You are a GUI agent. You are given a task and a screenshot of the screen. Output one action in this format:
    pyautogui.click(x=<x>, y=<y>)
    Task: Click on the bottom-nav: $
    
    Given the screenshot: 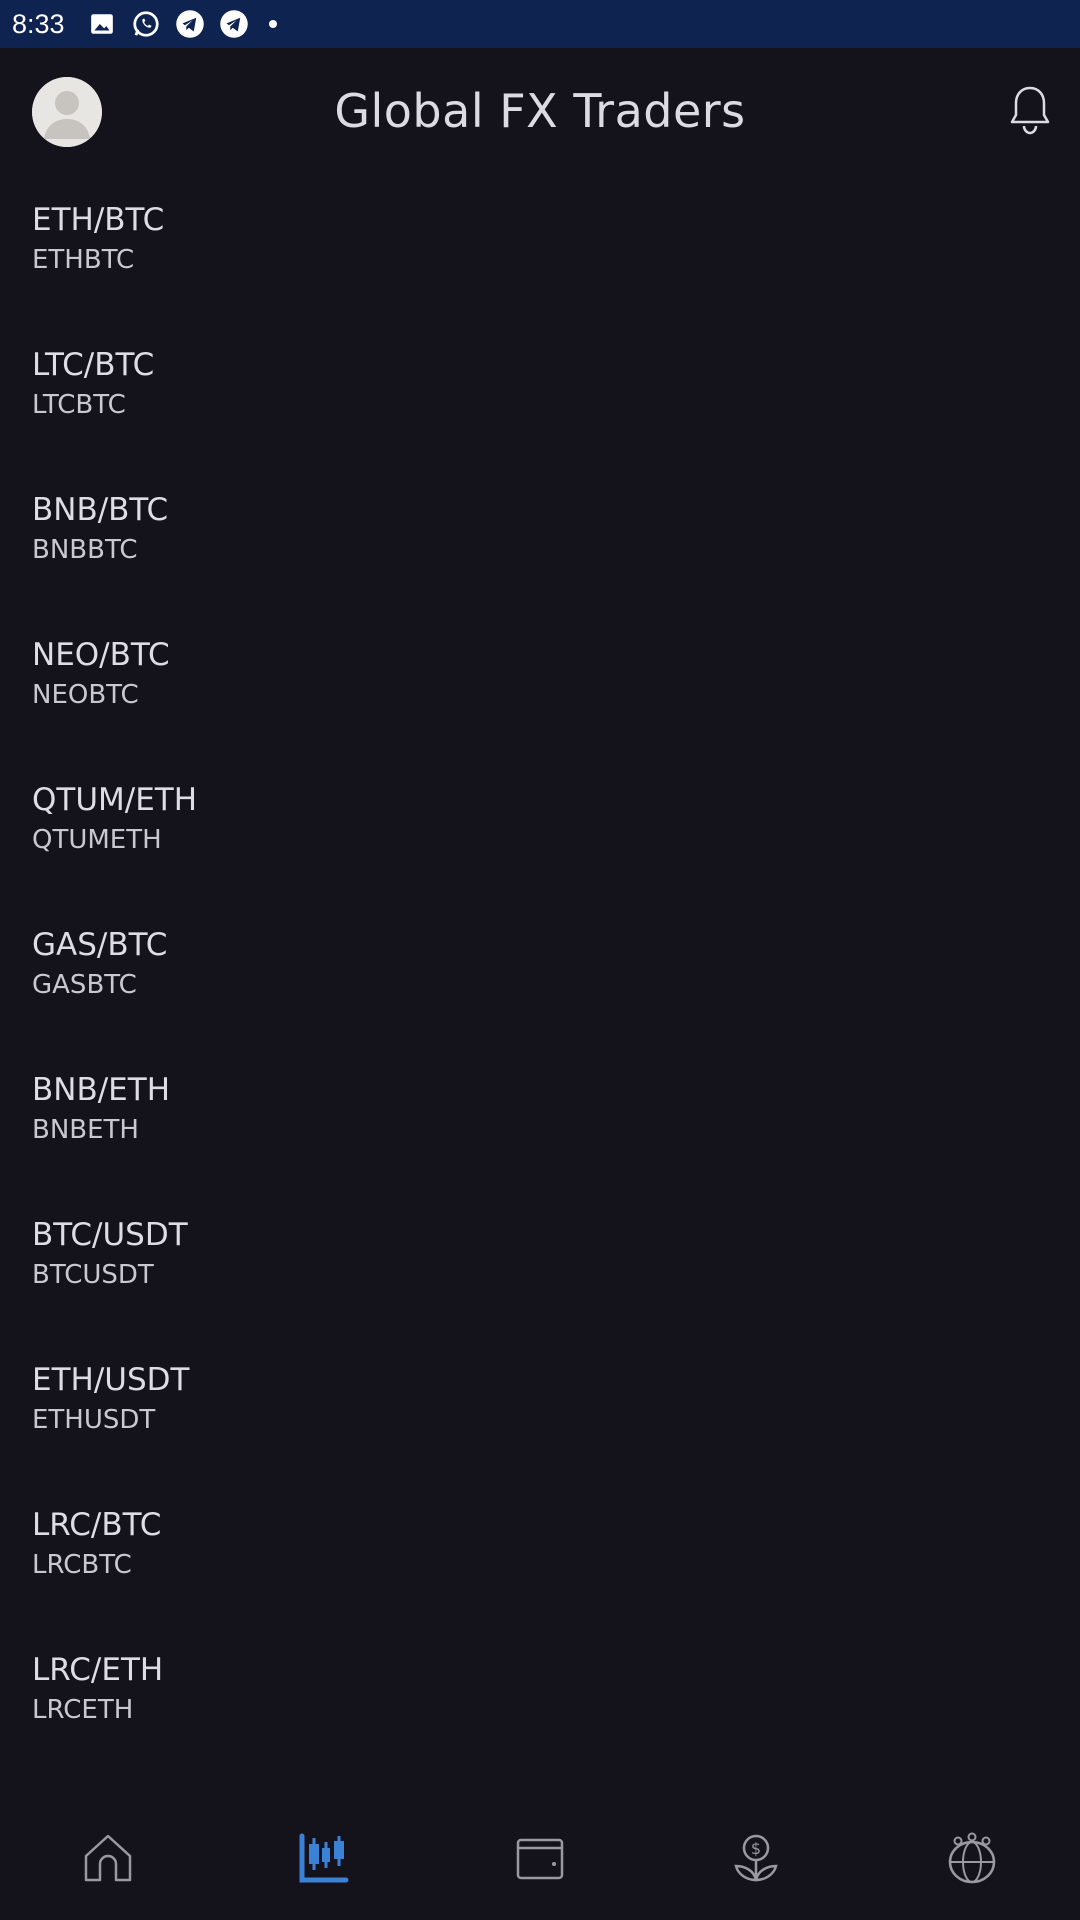 What is the action you would take?
    pyautogui.click(x=540, y=1860)
    